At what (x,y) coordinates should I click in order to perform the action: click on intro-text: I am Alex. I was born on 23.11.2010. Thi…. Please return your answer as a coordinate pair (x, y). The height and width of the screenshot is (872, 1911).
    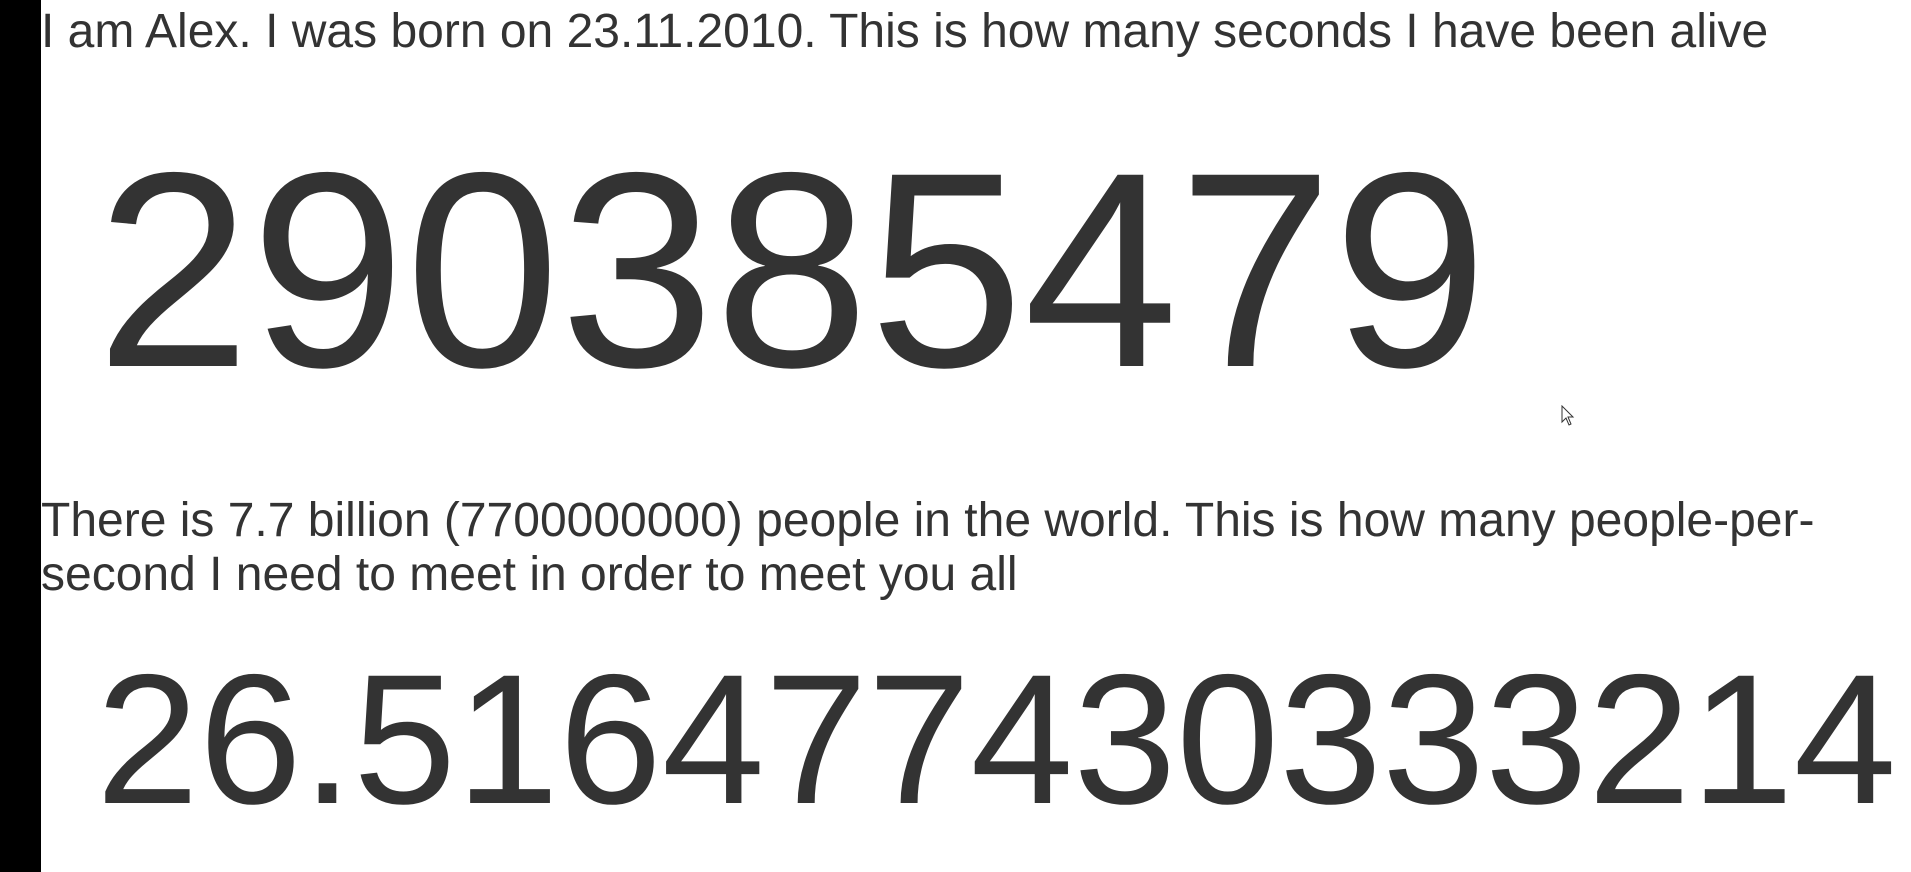
    Looking at the image, I should click on (905, 31).